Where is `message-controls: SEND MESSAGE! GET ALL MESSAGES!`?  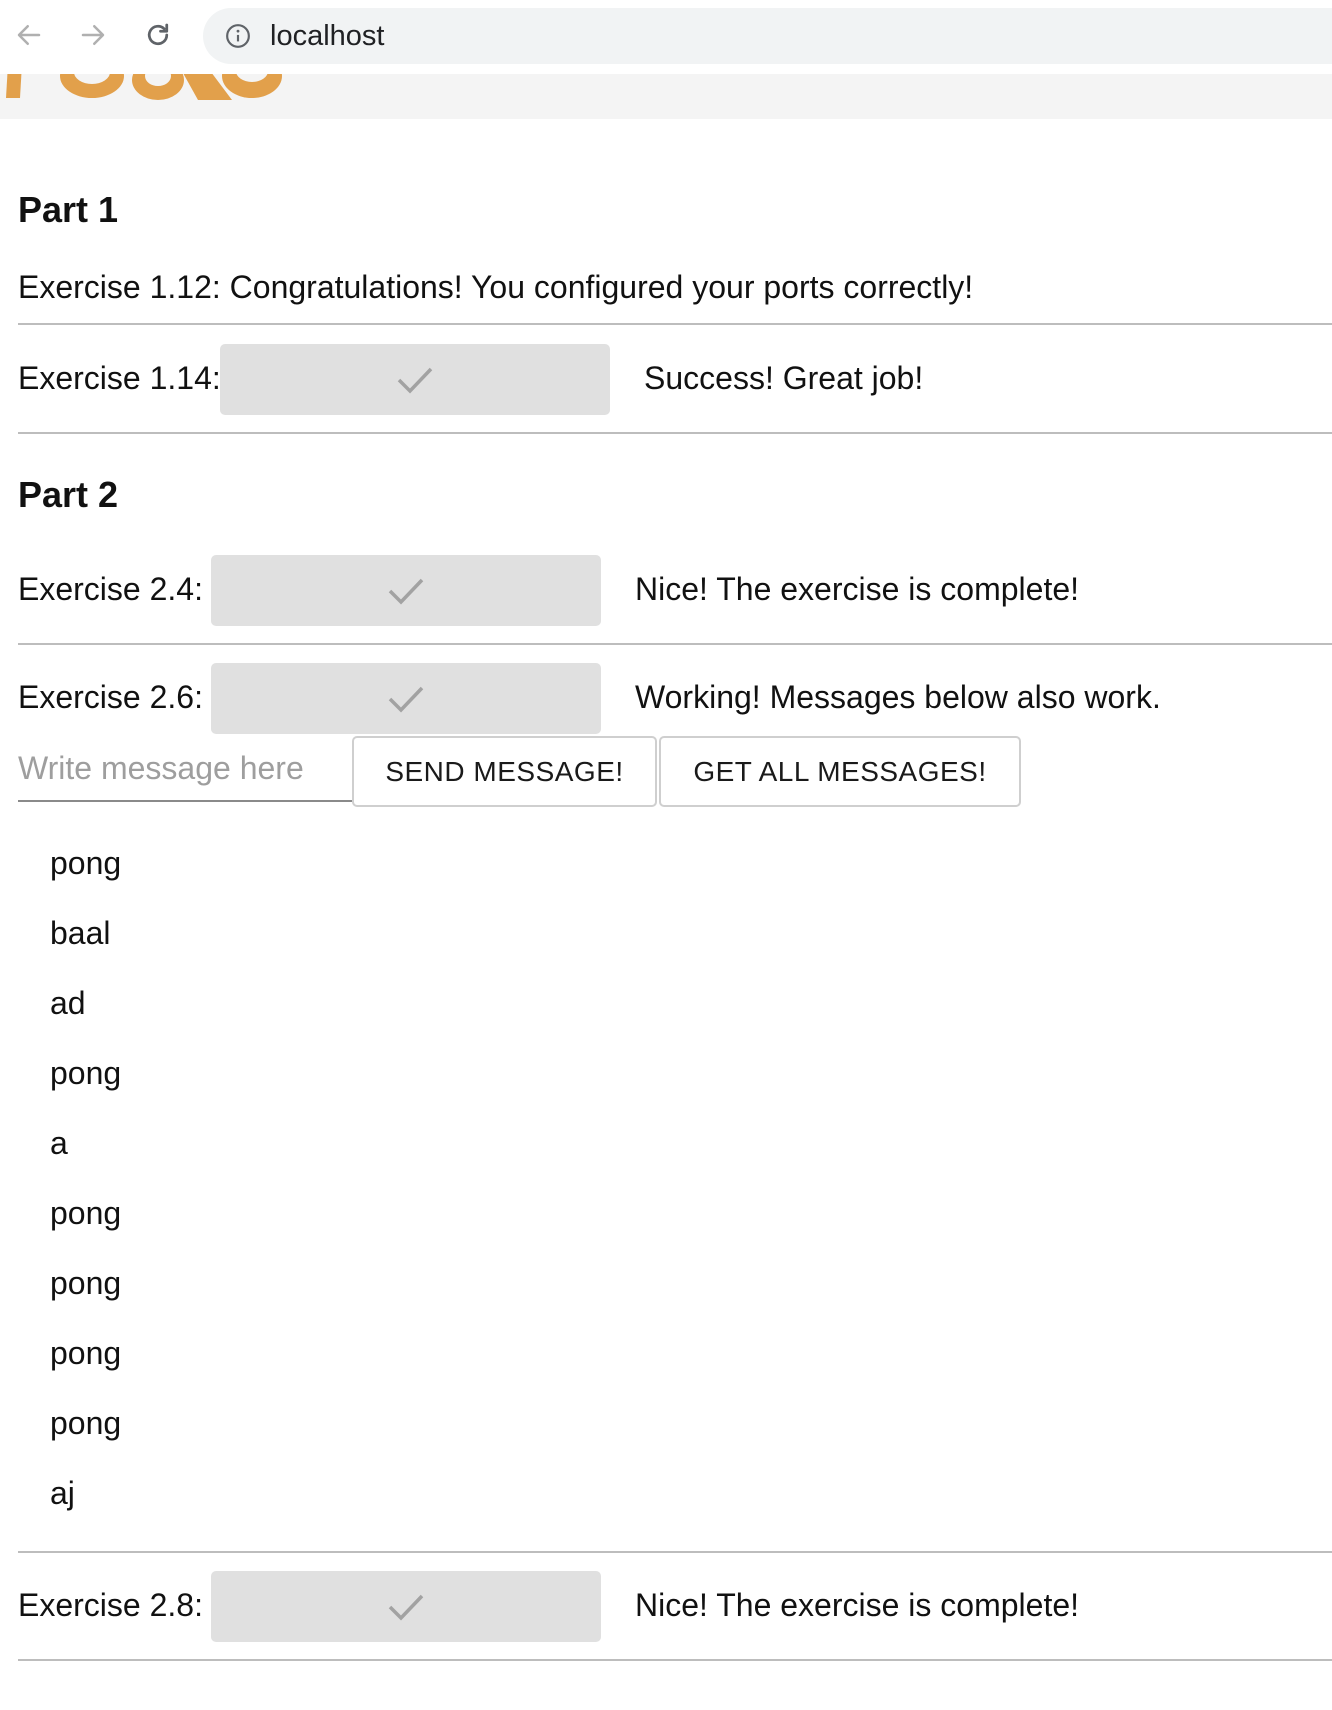
message-controls: SEND MESSAGE! GET ALL MESSAGES! is located at coordinates (675, 772).